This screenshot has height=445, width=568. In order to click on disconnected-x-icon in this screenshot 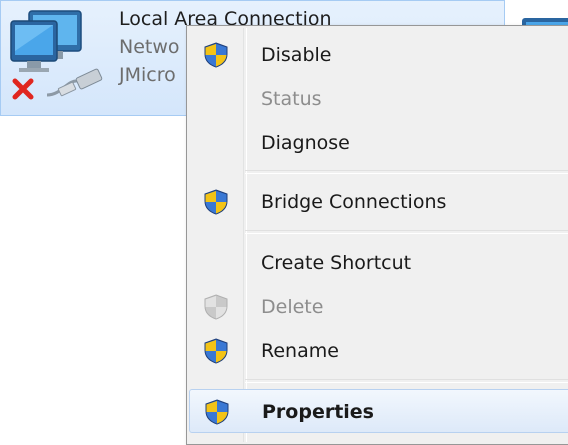, I will do `click(23, 89)`.